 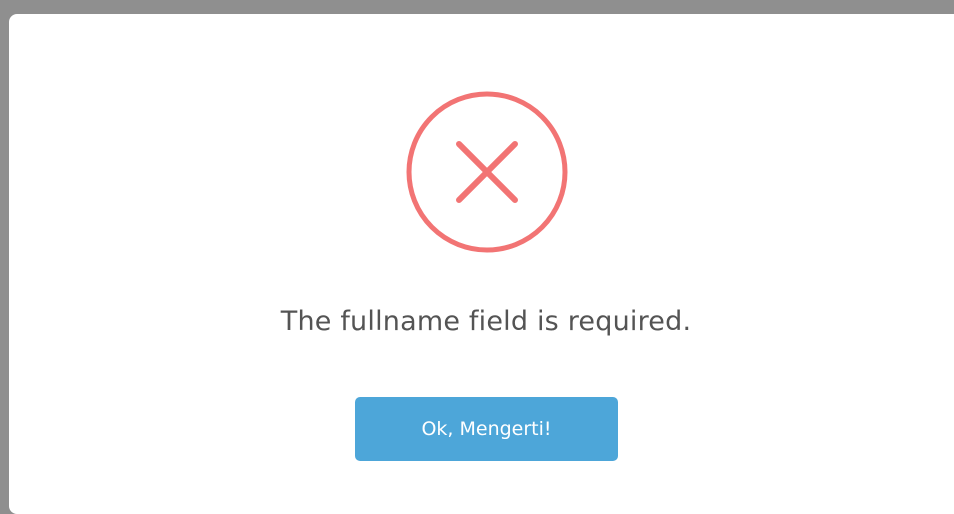 I want to click on alert-message: The fullname field is required., so click(x=486, y=321).